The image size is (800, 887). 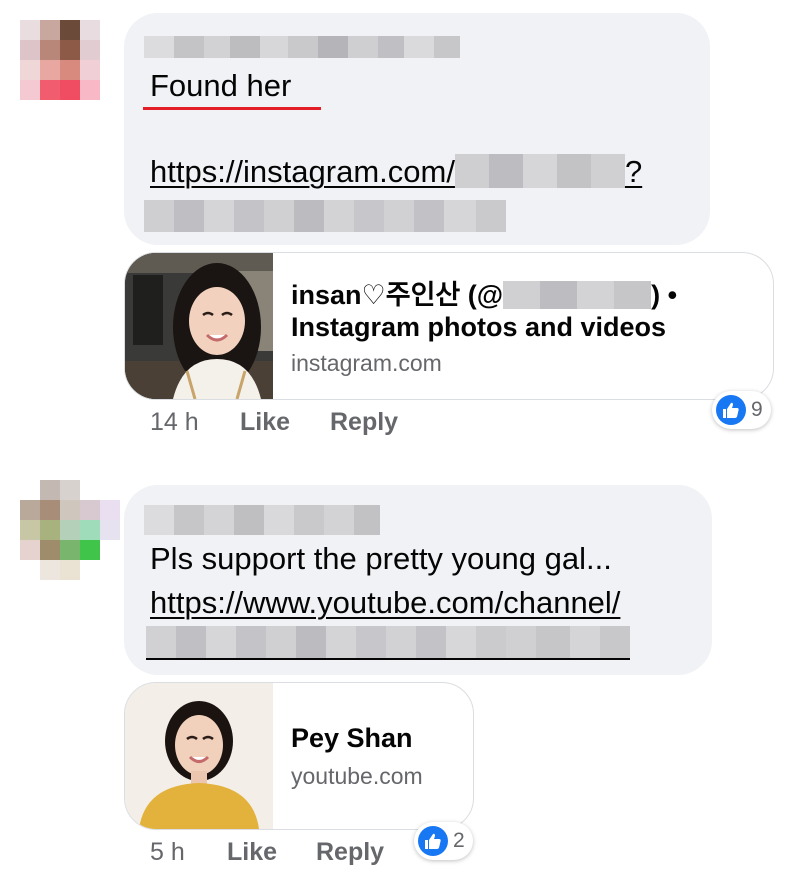 I want to click on timestamp: 14 h, so click(x=174, y=422).